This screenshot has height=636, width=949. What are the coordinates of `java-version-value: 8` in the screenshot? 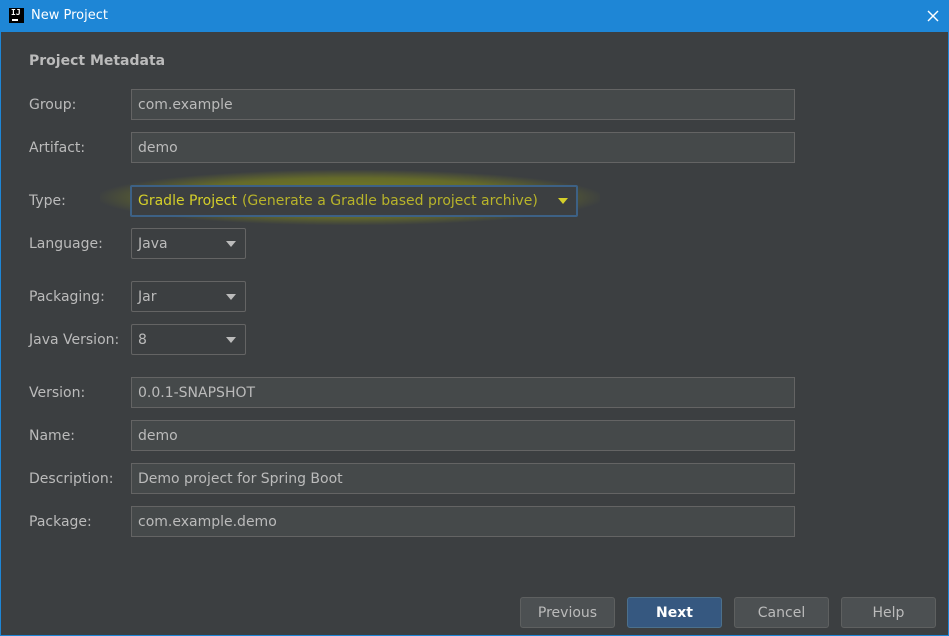 It's located at (142, 339).